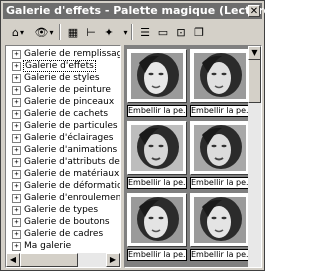 The height and width of the screenshot is (271, 320). I want to click on tree-item: +Galerie d'attributs de ma, so click(64, 162).